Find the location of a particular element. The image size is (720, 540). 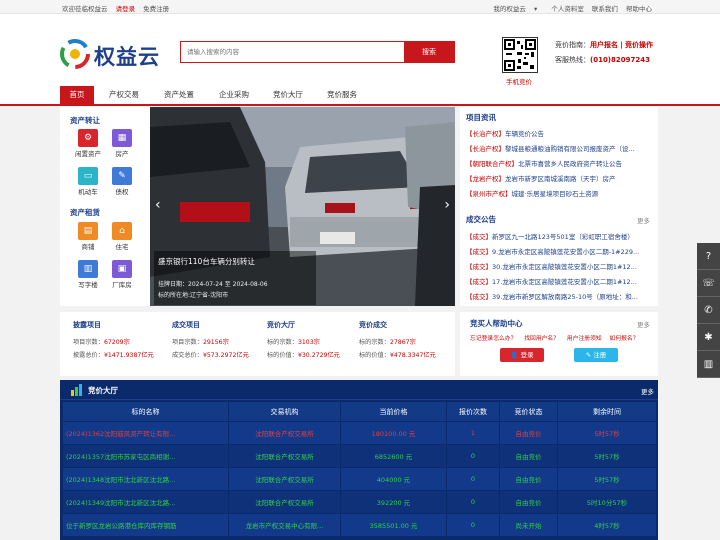

nav-home: 首页 is located at coordinates (77, 96).